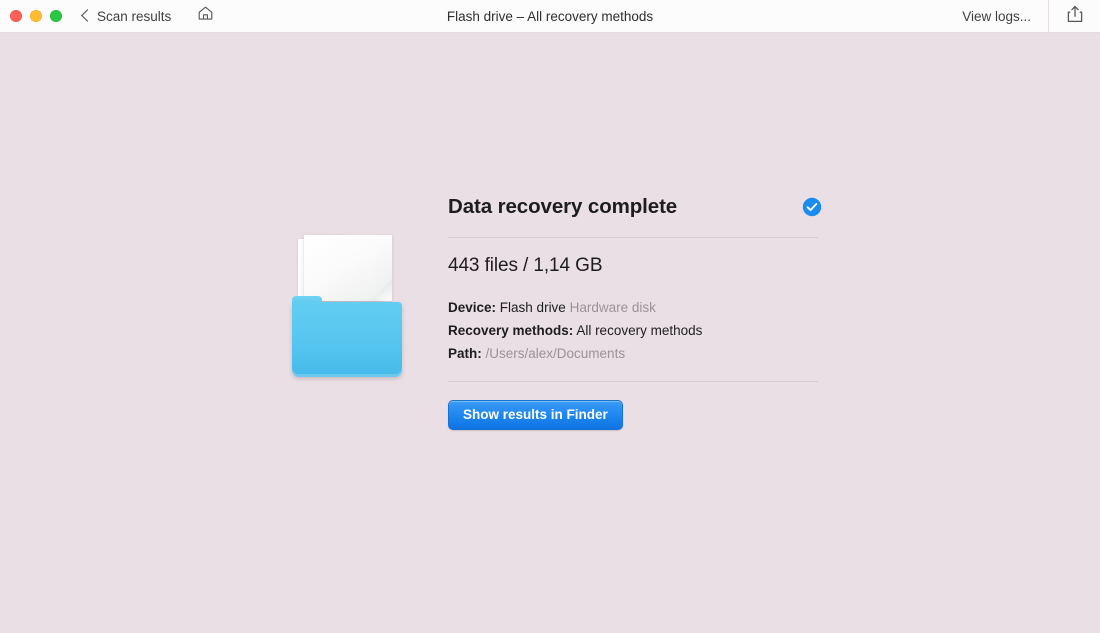 The width and height of the screenshot is (1100, 633). Describe the element at coordinates (347, 339) in the screenshot. I see `folder-body` at that location.